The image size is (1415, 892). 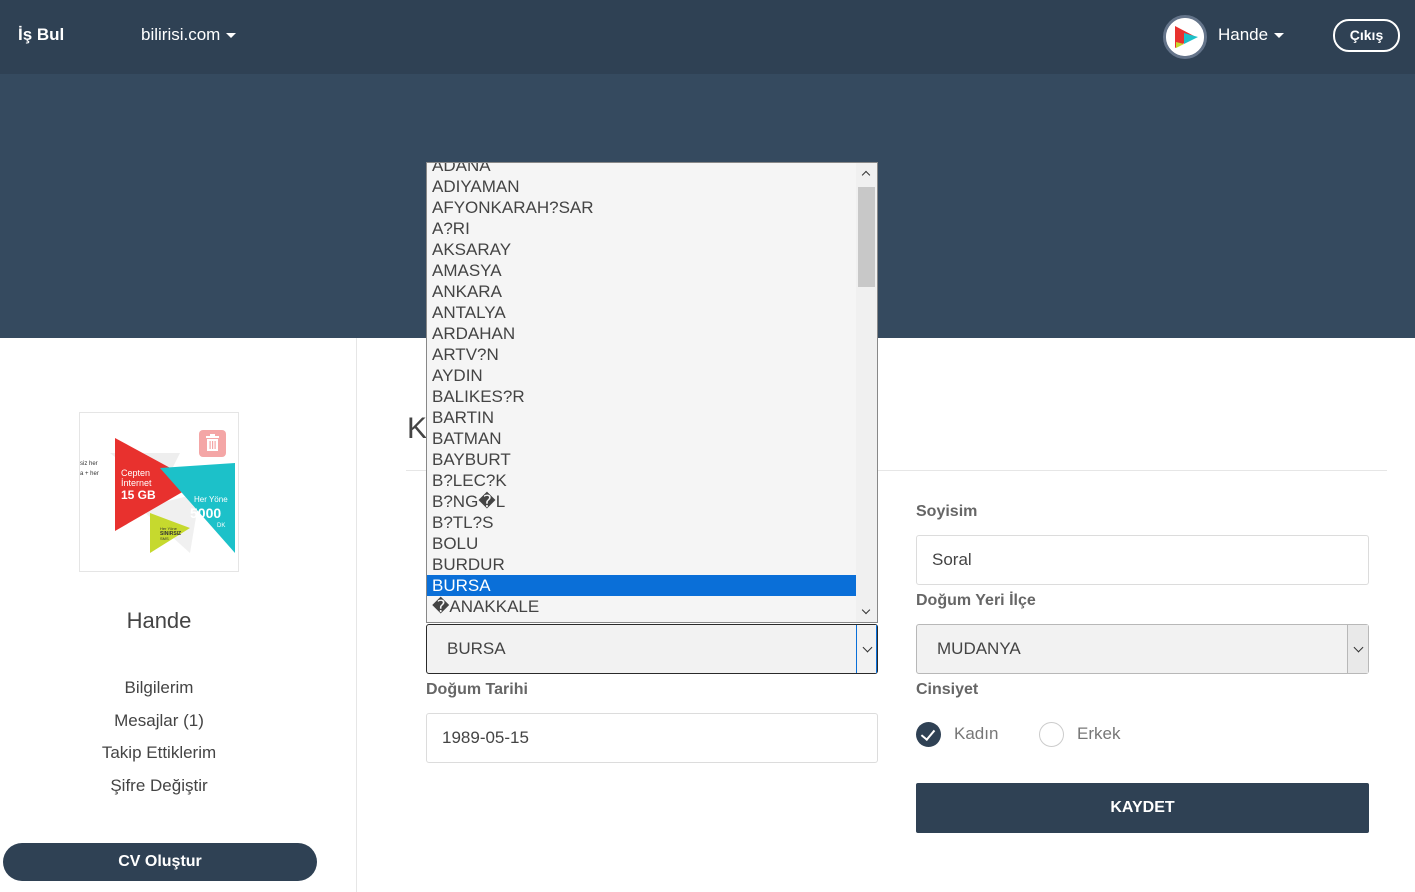 I want to click on dropdown-option: ARDAHAN, so click(x=642, y=333).